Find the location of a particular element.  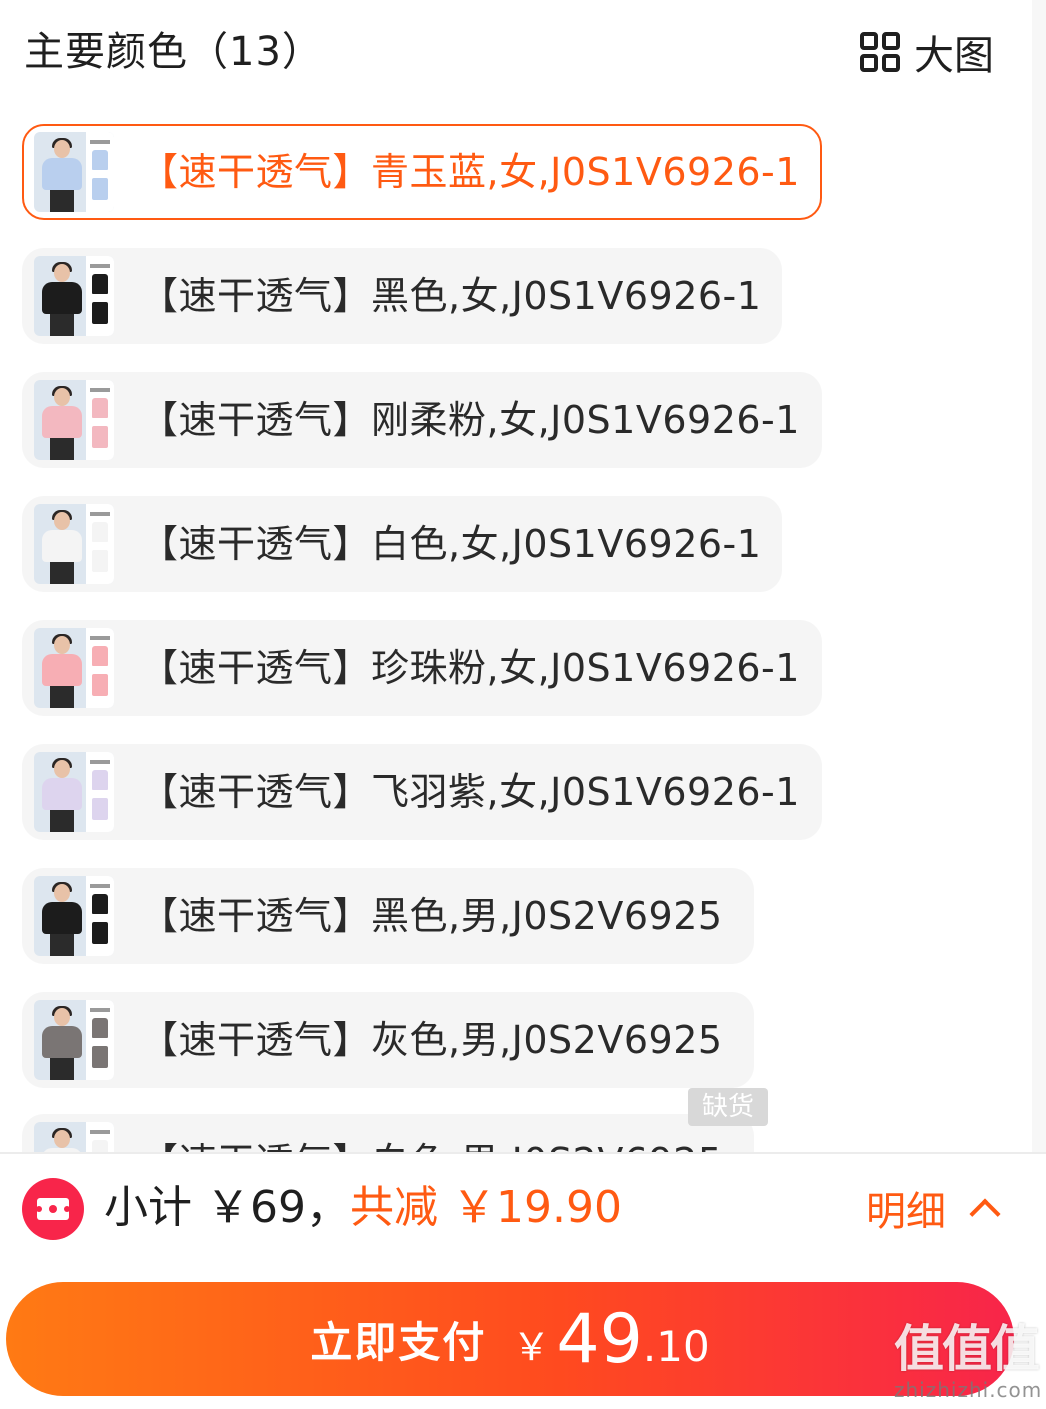

color-option-label: 【速干透气】黑色,女,J0S1V6926-1 is located at coordinates (451, 296).